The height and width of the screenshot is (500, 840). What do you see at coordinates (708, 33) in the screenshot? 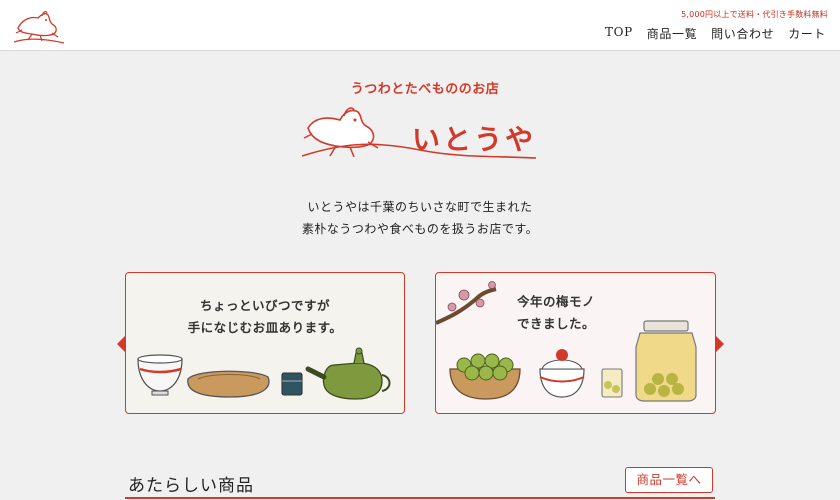
I see `main-nav: TOP 商品一覧 問い合わせ カート` at bounding box center [708, 33].